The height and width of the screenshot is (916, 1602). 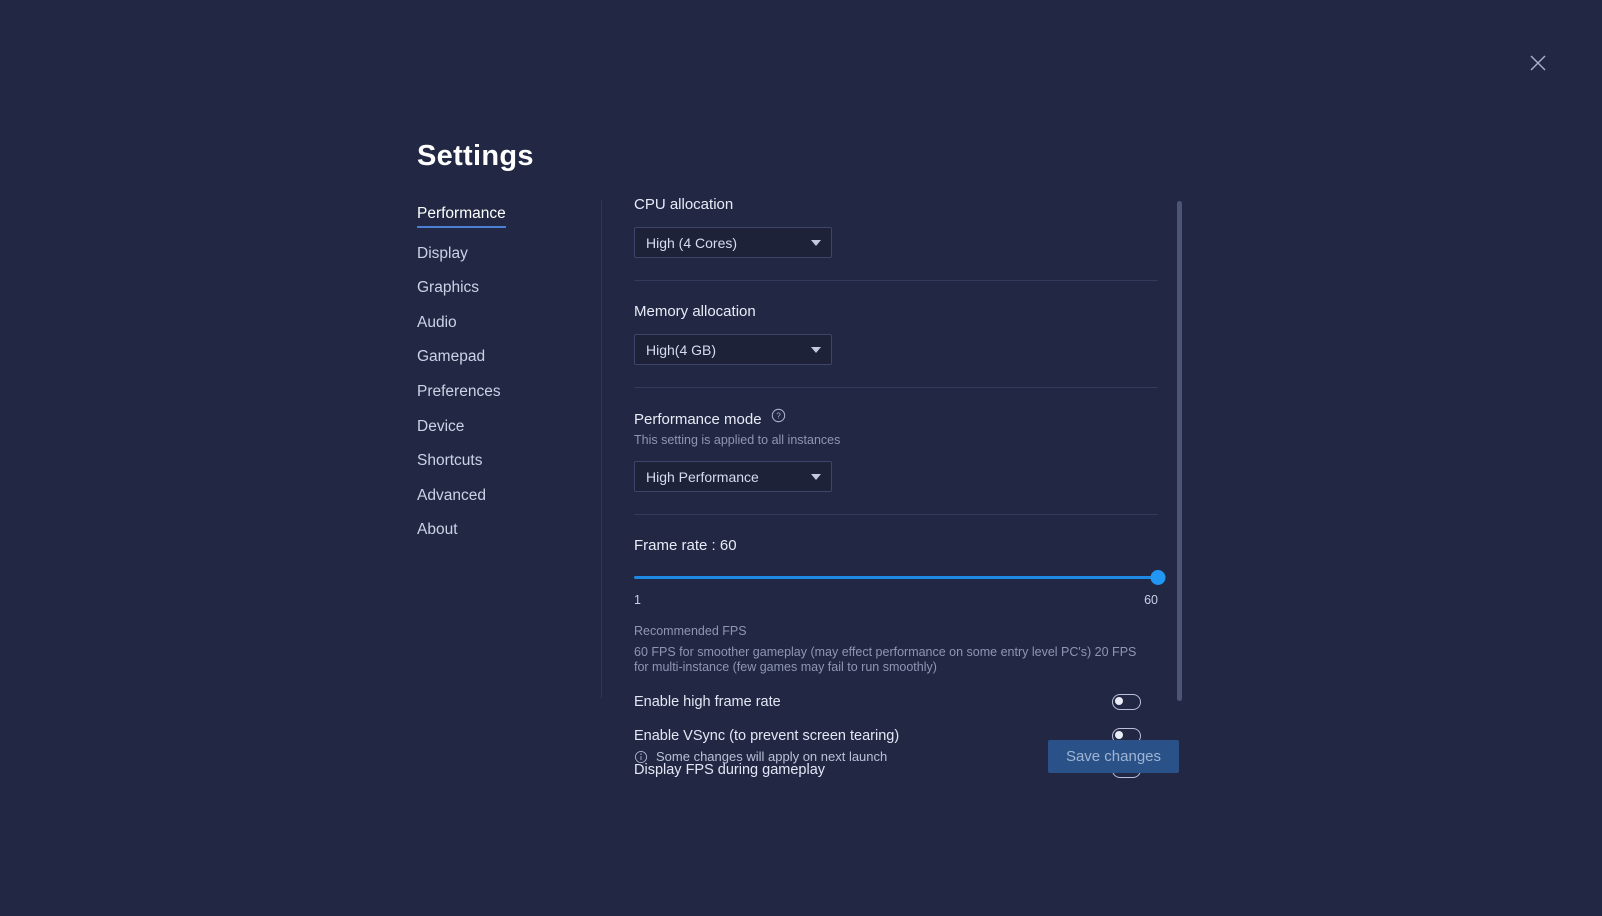 I want to click on sidebar-item-display: Display, so click(x=442, y=254).